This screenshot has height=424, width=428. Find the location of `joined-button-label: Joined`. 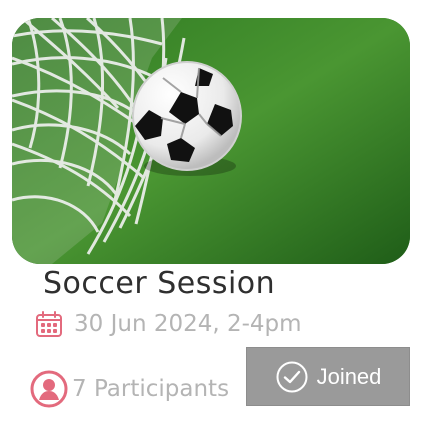

joined-button-label: Joined is located at coordinates (349, 376).